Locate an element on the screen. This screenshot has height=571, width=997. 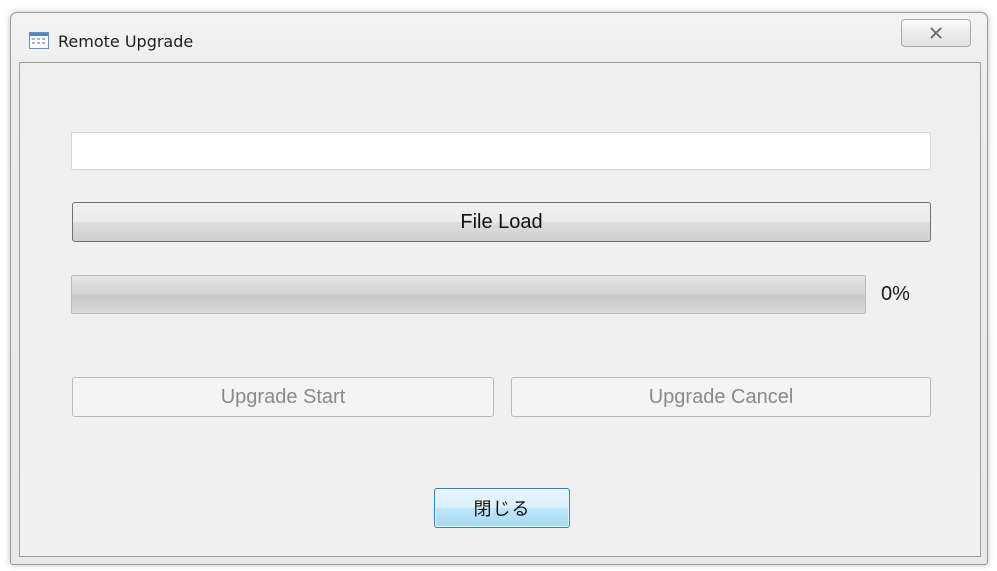
file-path-field is located at coordinates (501, 151).